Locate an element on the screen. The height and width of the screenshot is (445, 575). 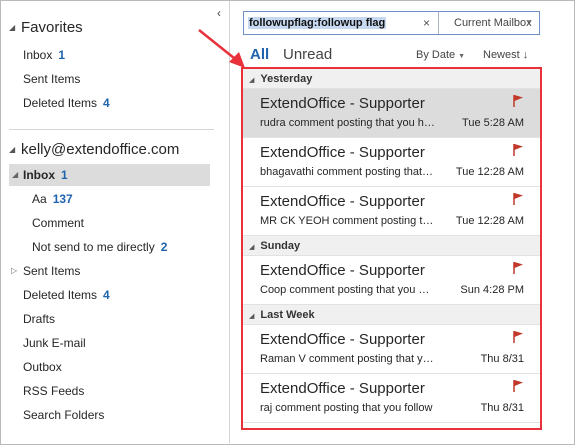
sort-by-label: By Date is located at coordinates (436, 55).